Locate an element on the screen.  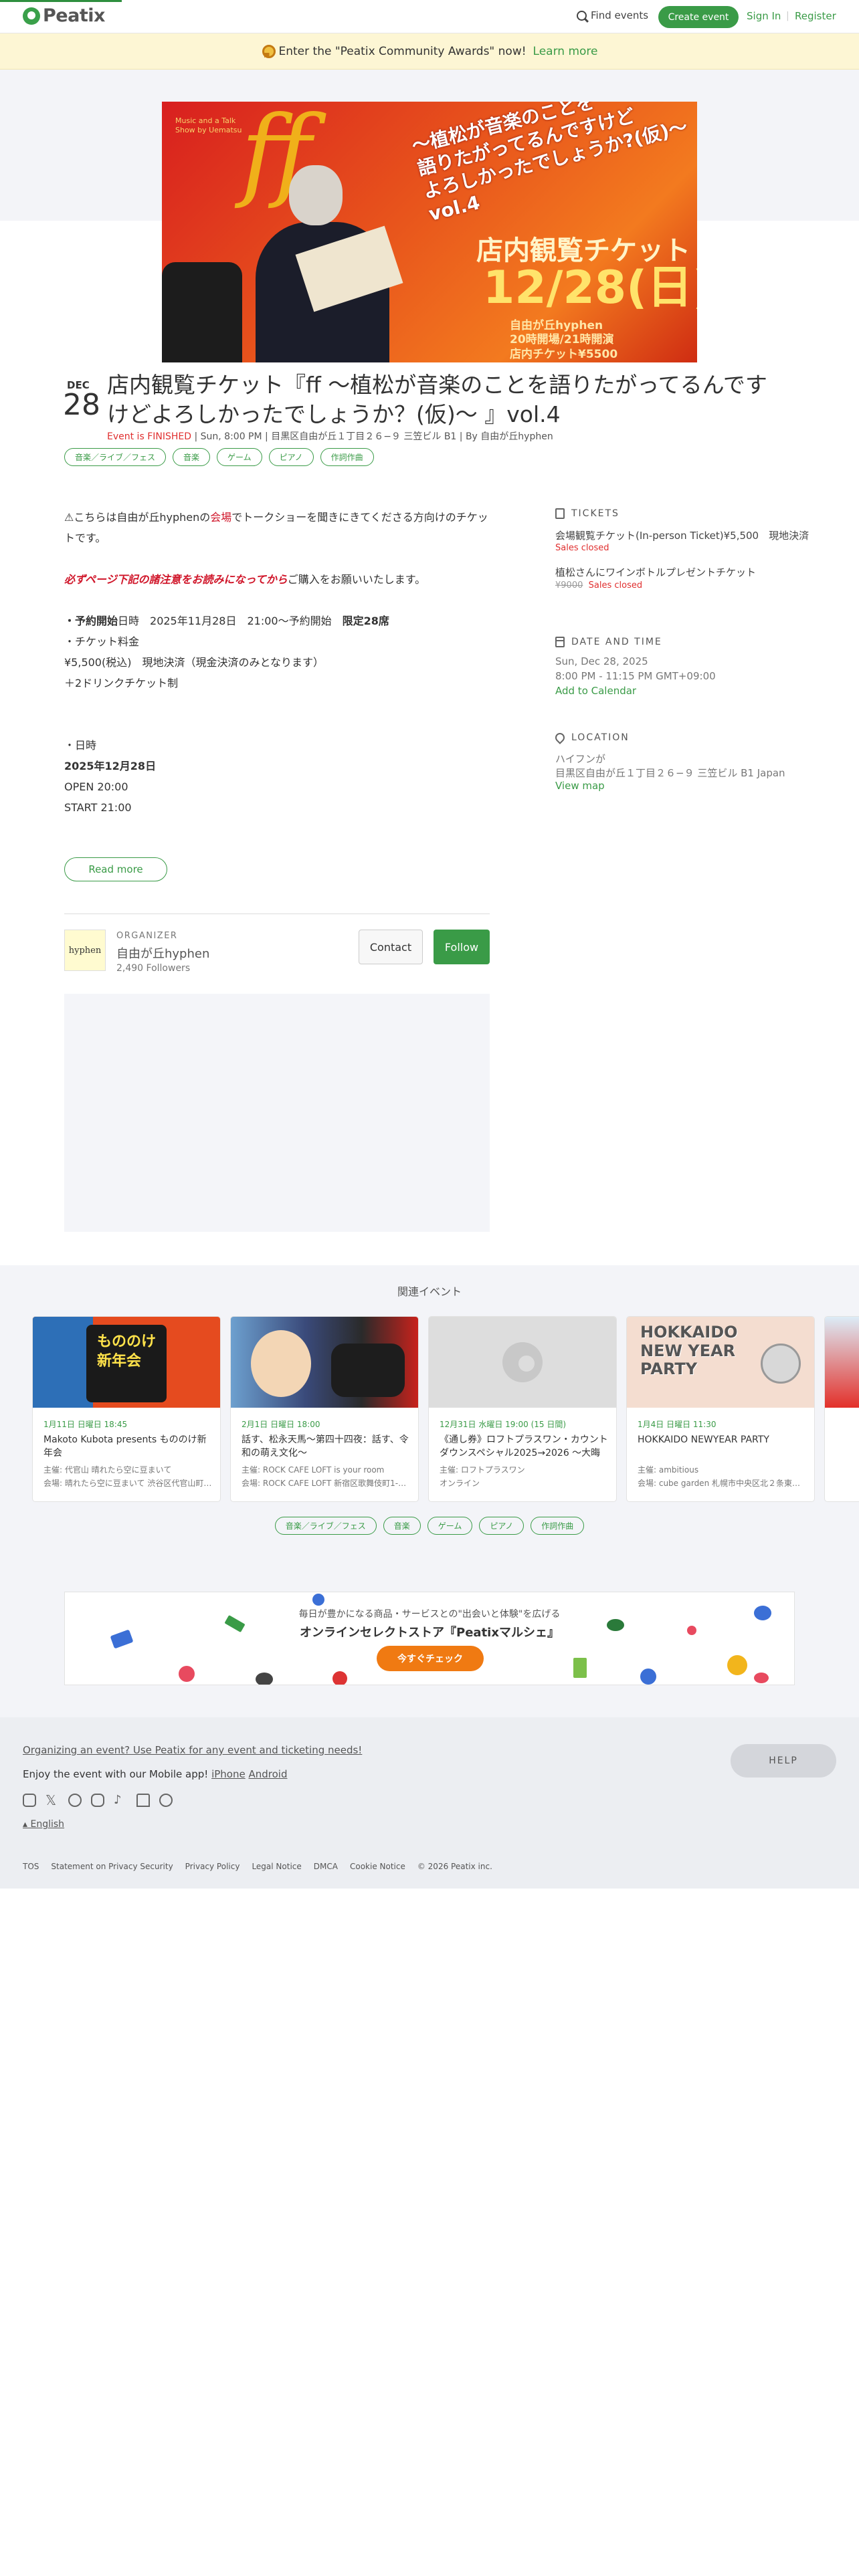
related-event-host: 主催: ROCK CAFE LOFT is your room is located at coordinates (313, 1470).